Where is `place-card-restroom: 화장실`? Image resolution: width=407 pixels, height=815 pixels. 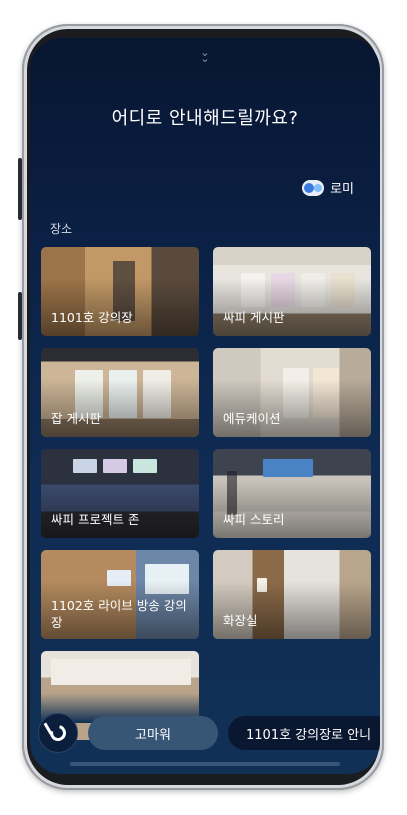
place-card-restroom: 화장실 is located at coordinates (292, 594).